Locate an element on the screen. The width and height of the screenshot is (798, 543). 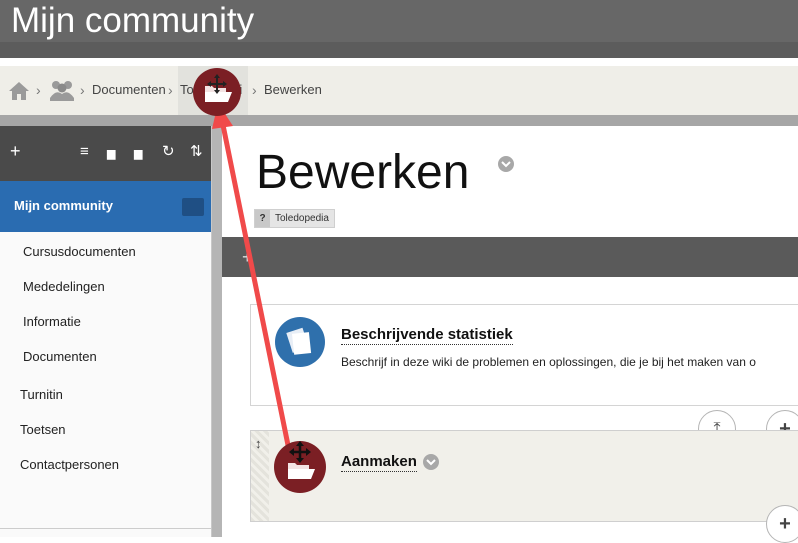
folder-move-icon is located at coordinates (300, 467).